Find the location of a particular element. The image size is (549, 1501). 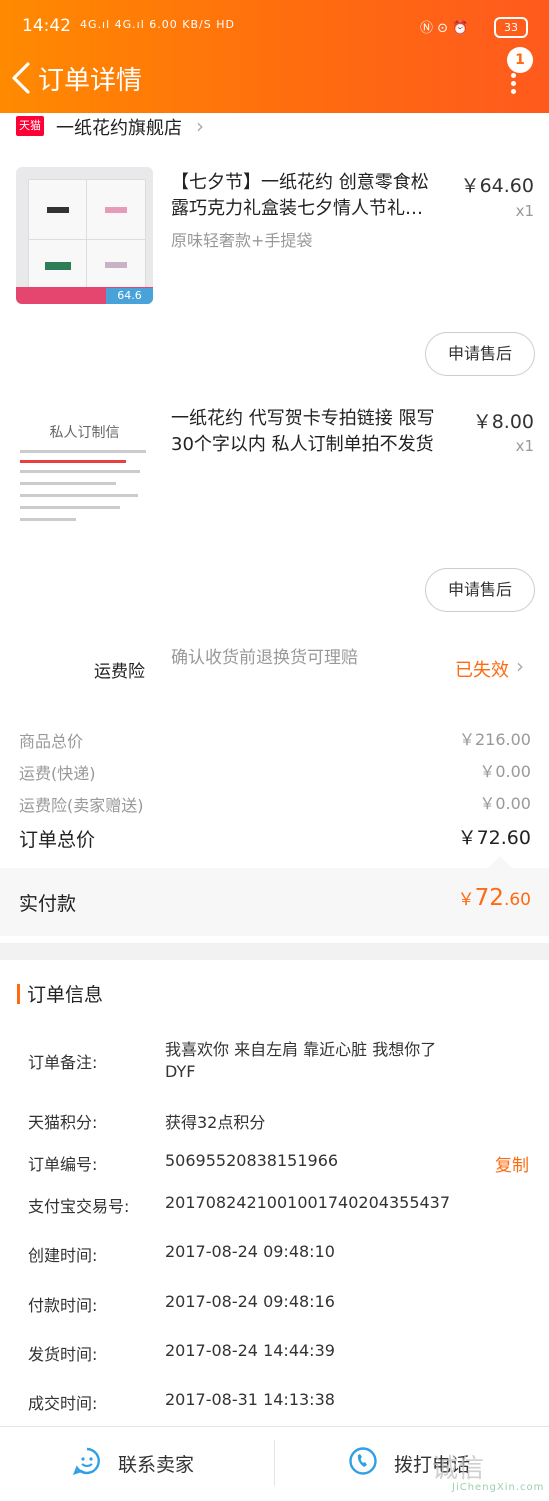

freight-insurance-desc: 确认收货前退换货可理赔 is located at coordinates (264, 658).